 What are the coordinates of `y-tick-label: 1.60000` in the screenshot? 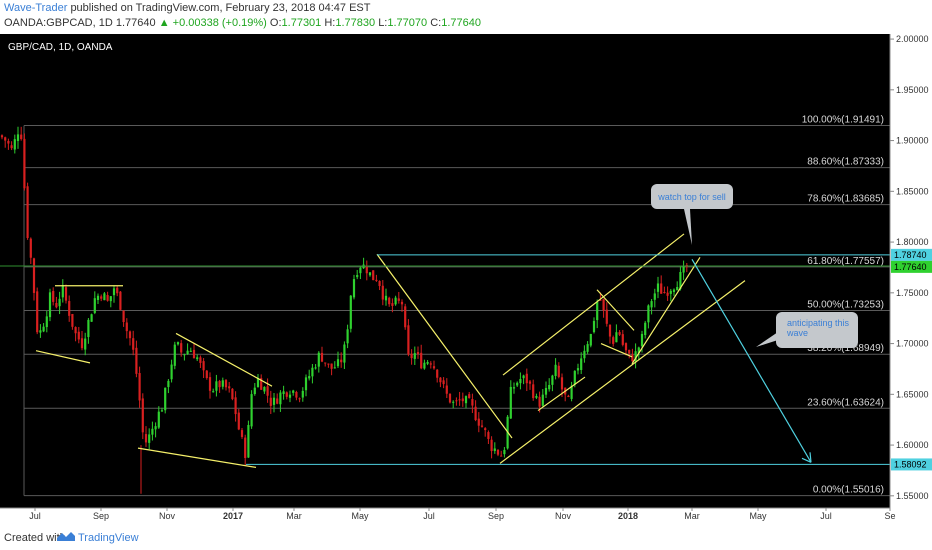 It's located at (912, 445).